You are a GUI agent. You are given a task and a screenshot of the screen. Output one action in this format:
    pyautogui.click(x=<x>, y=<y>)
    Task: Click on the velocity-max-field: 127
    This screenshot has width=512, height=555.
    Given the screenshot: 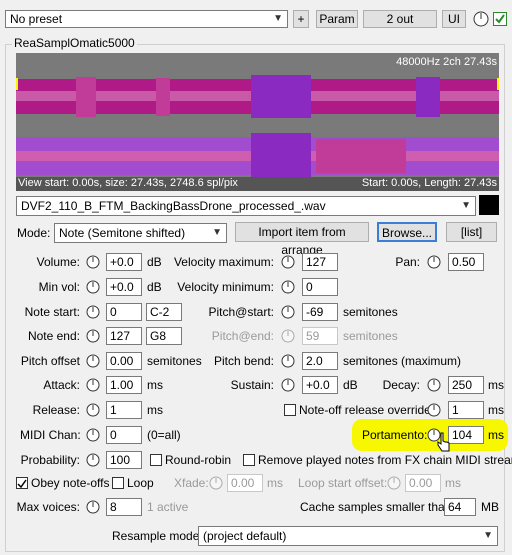 What is the action you would take?
    pyautogui.click(x=320, y=262)
    